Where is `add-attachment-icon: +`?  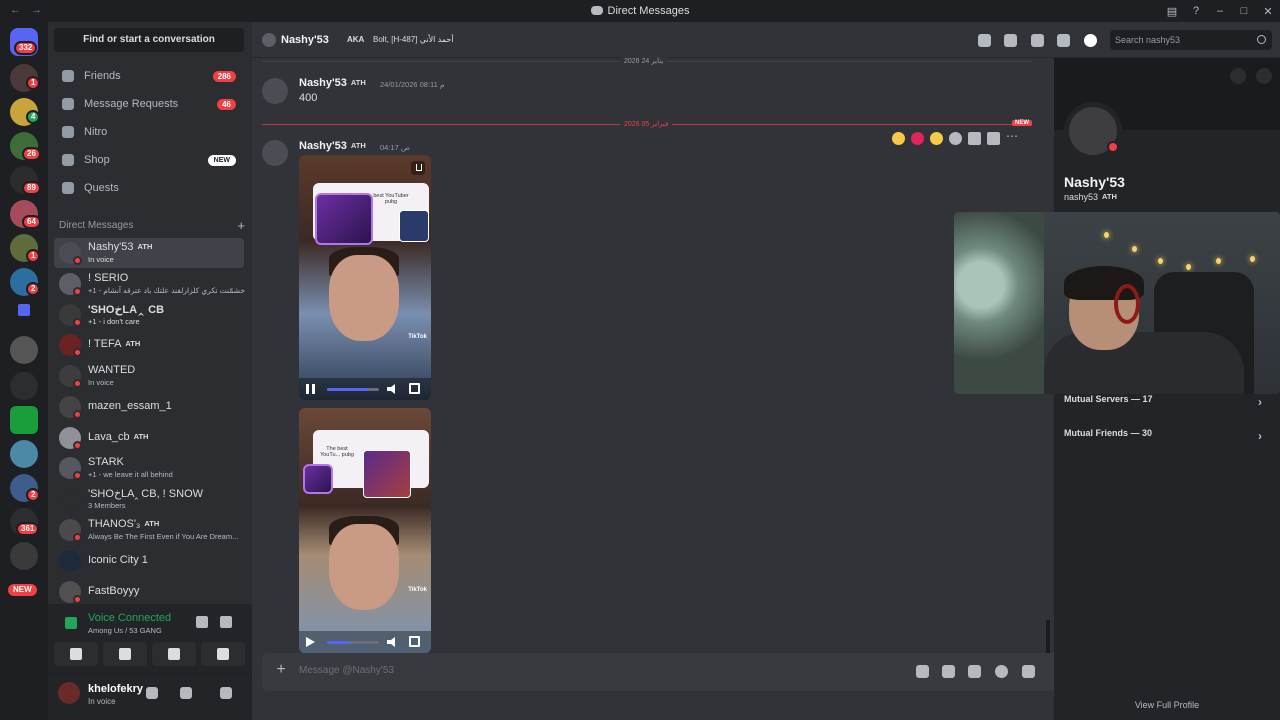 add-attachment-icon: + is located at coordinates (281, 670).